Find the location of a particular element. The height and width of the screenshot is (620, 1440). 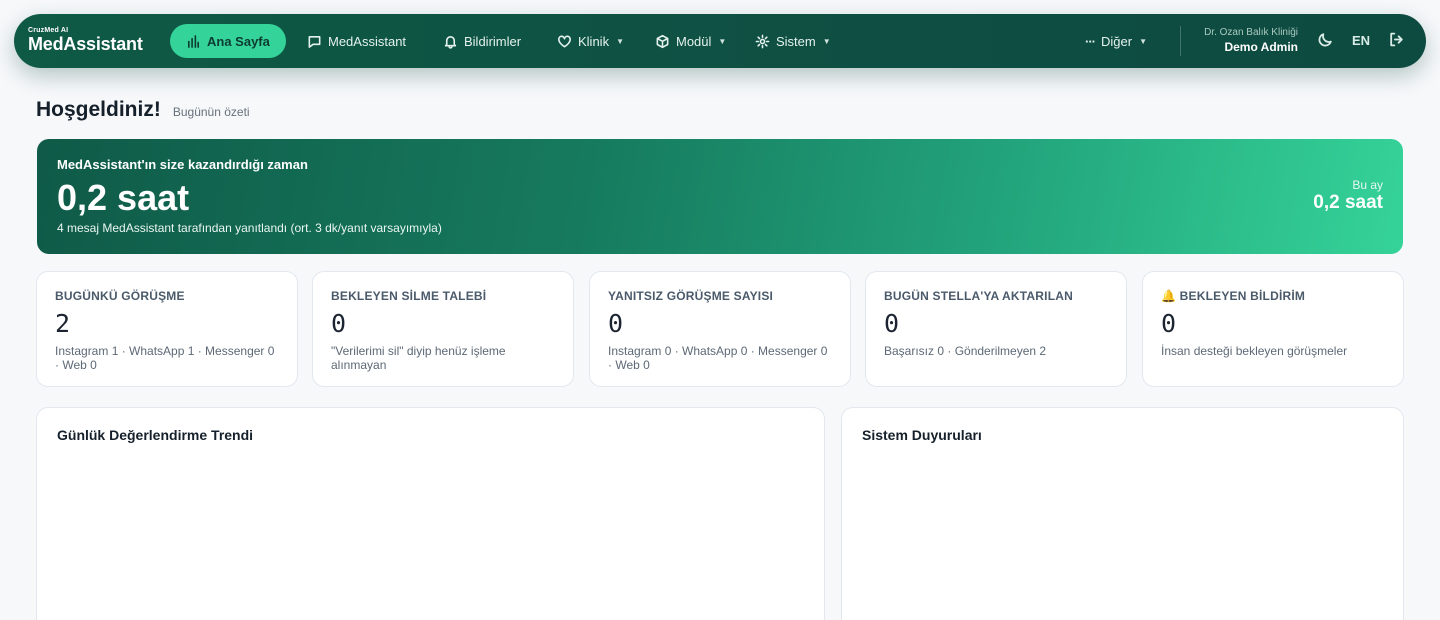

chat-icon is located at coordinates (314, 41).